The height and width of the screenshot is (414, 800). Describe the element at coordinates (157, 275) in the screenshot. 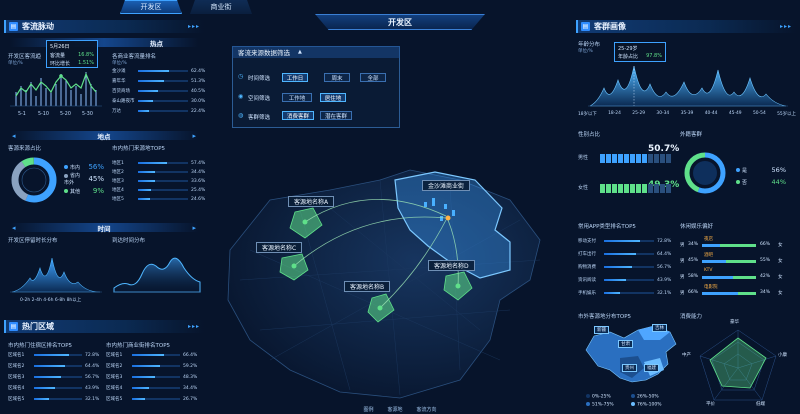

I see `arrival-time-chart` at that location.